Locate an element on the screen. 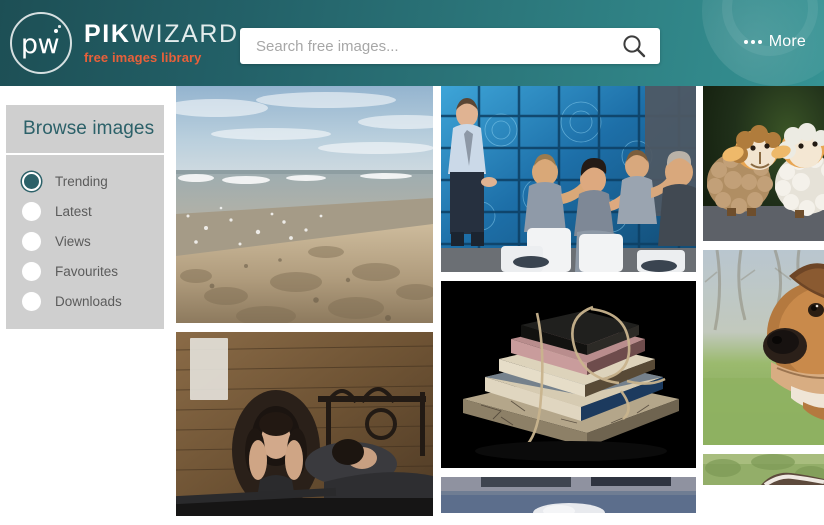 The width and height of the screenshot is (824, 525). browse-images-header: Browse images is located at coordinates (85, 130).